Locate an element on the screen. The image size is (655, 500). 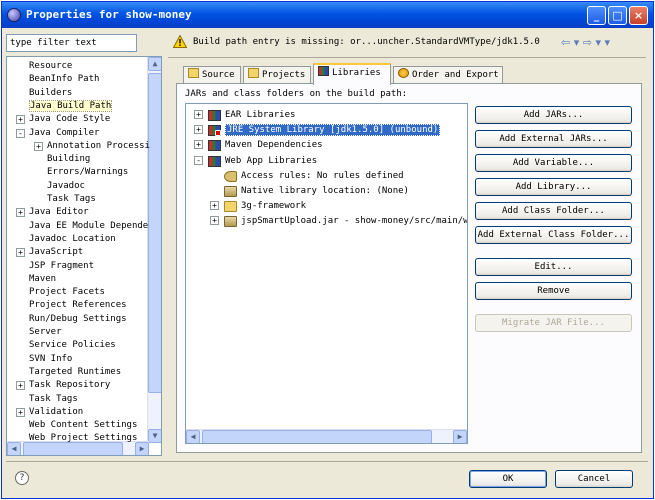
filter-input: type filter text is located at coordinates (71, 43).